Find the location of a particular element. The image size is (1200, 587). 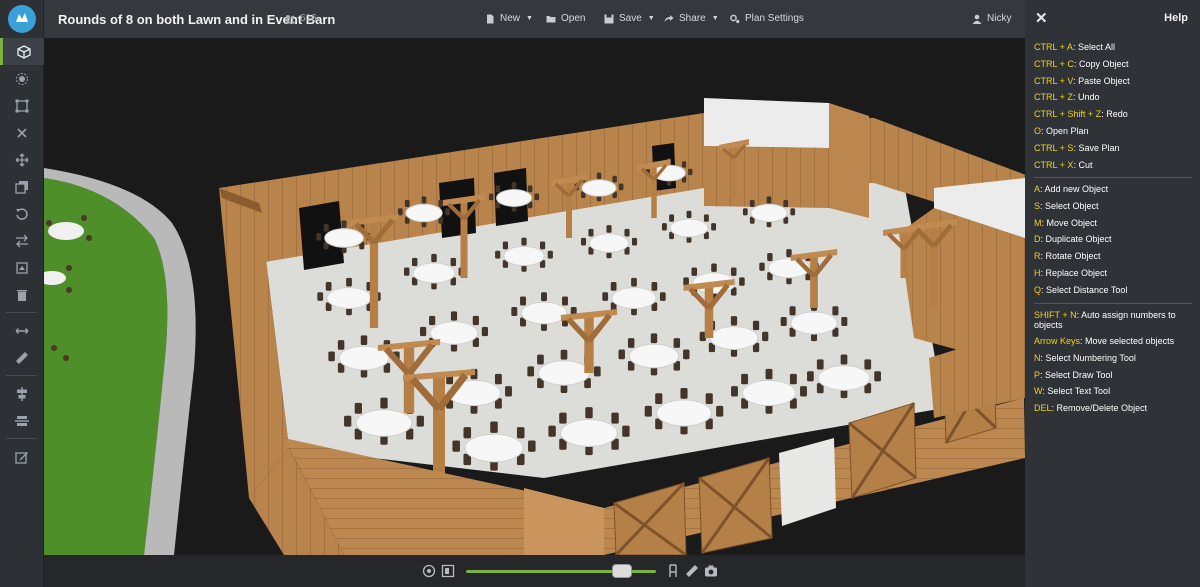

shortcut-key: R is located at coordinates (1037, 256).